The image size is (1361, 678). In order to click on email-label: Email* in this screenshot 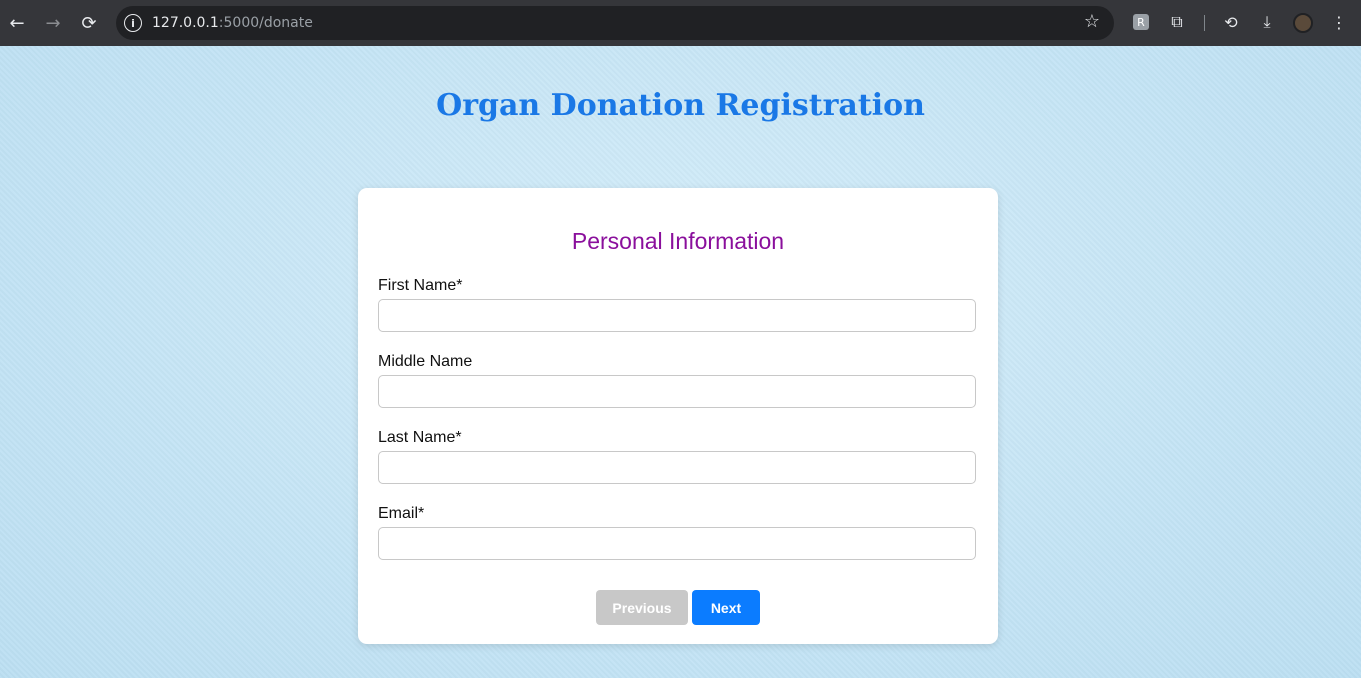, I will do `click(401, 513)`.